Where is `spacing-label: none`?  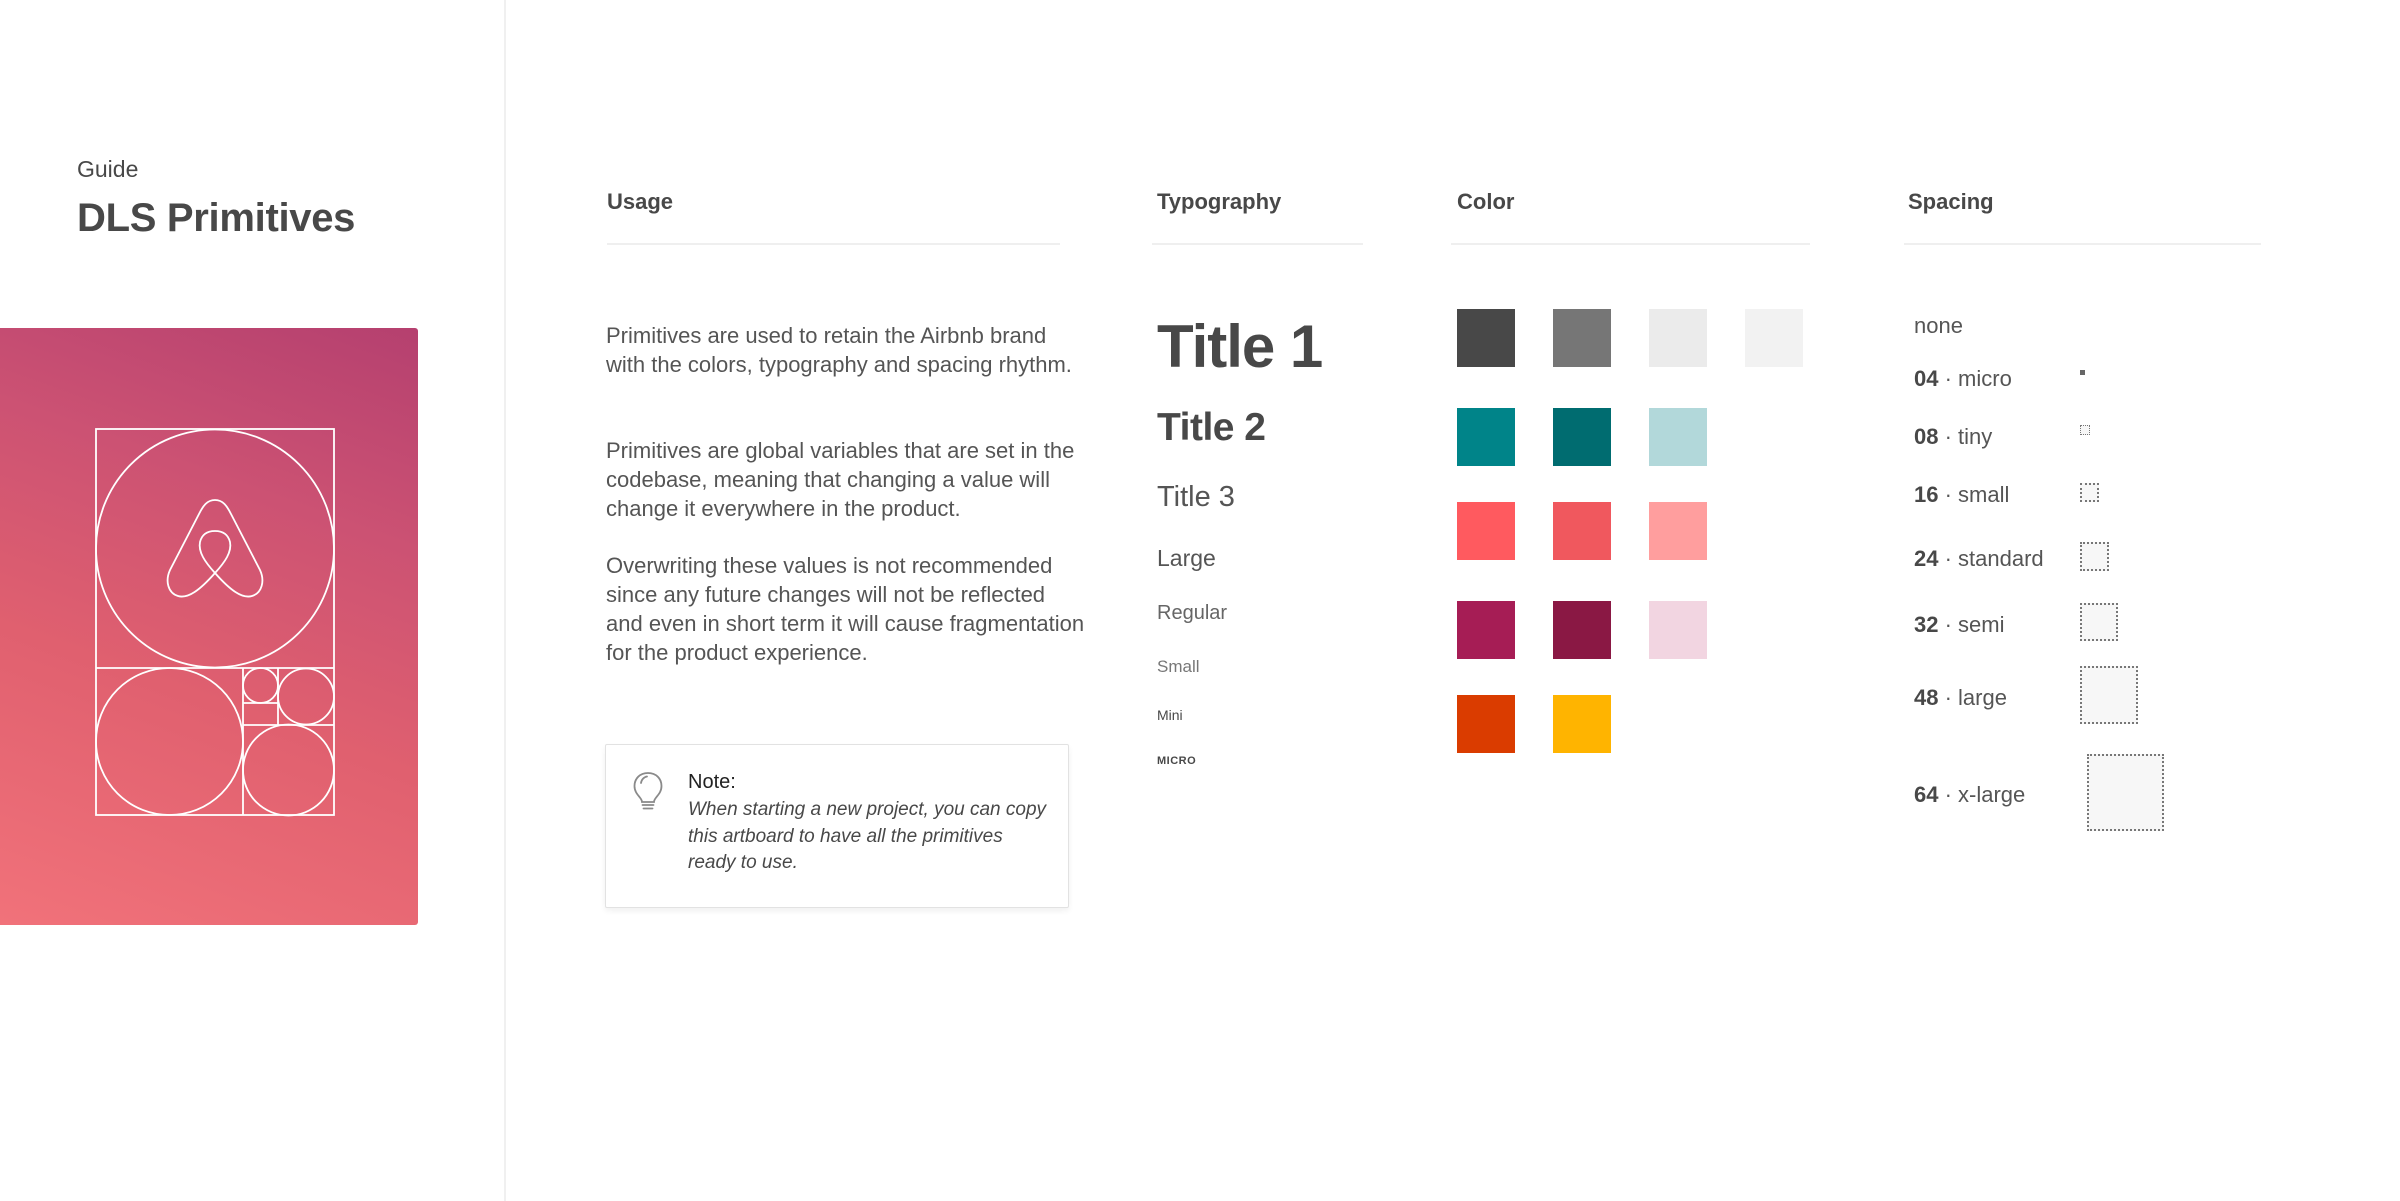
spacing-label: none is located at coordinates (1938, 325).